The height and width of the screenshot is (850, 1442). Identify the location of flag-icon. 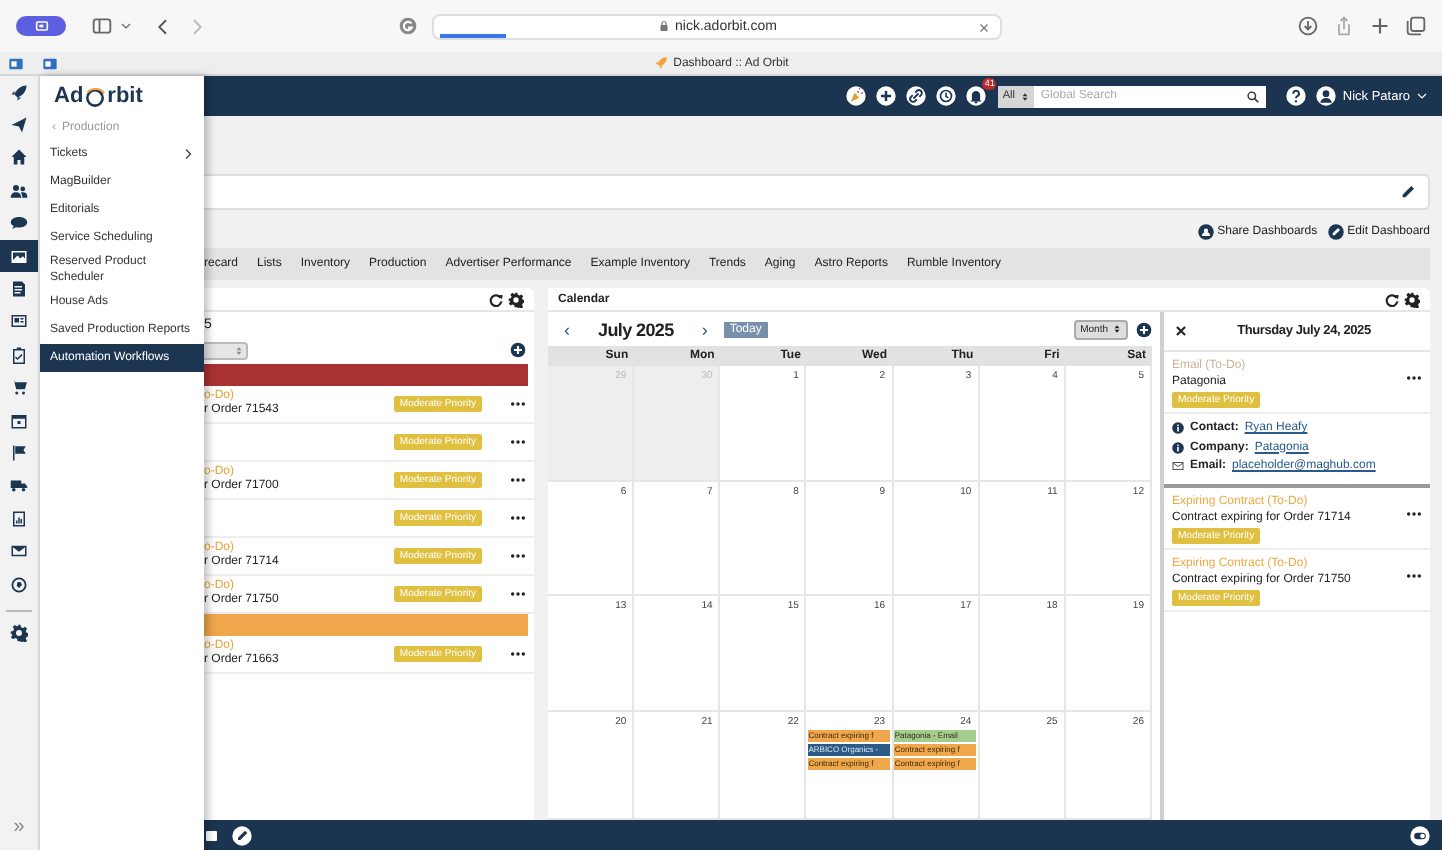
(19, 452).